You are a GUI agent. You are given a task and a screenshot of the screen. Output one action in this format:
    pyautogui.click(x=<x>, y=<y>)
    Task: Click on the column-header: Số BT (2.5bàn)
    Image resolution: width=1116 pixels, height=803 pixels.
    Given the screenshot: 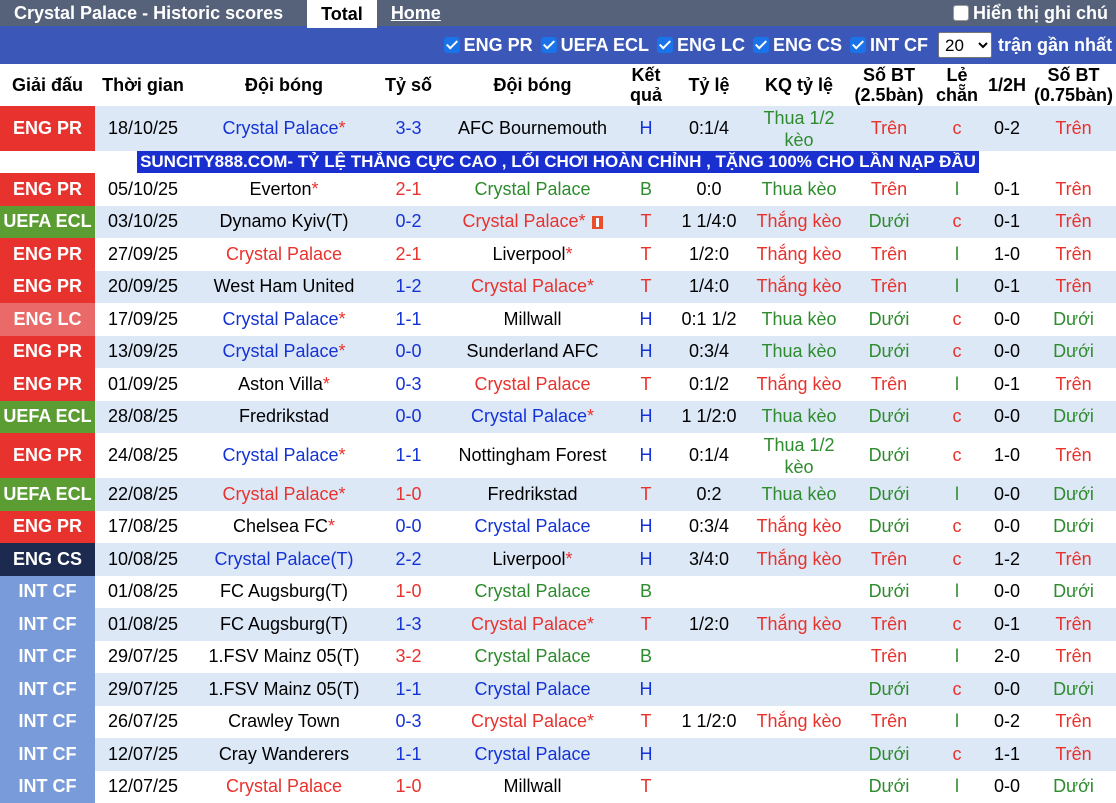 What is the action you would take?
    pyautogui.click(x=889, y=85)
    